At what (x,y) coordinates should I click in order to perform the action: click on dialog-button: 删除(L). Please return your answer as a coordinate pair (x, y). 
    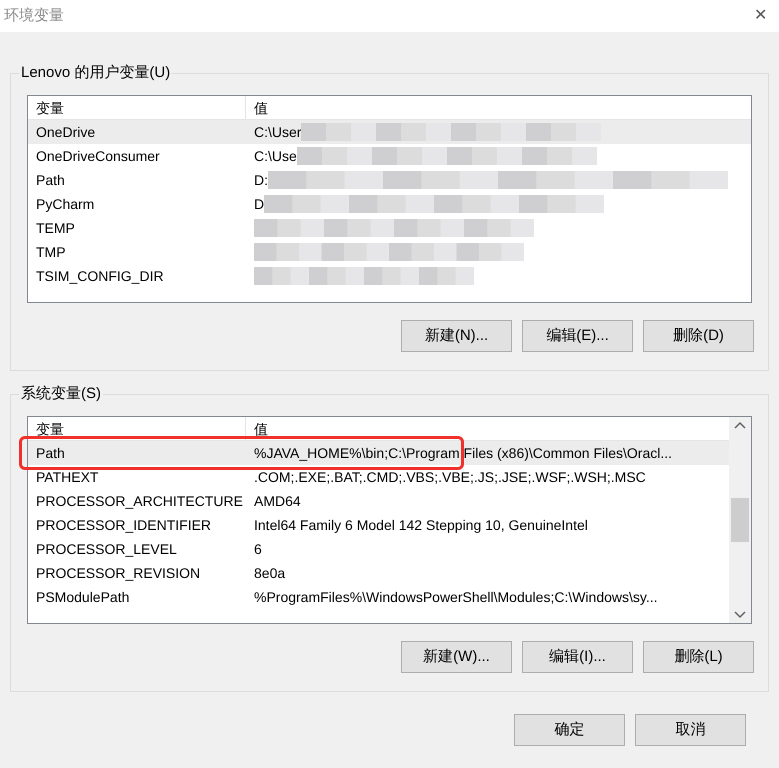
    Looking at the image, I should click on (698, 657).